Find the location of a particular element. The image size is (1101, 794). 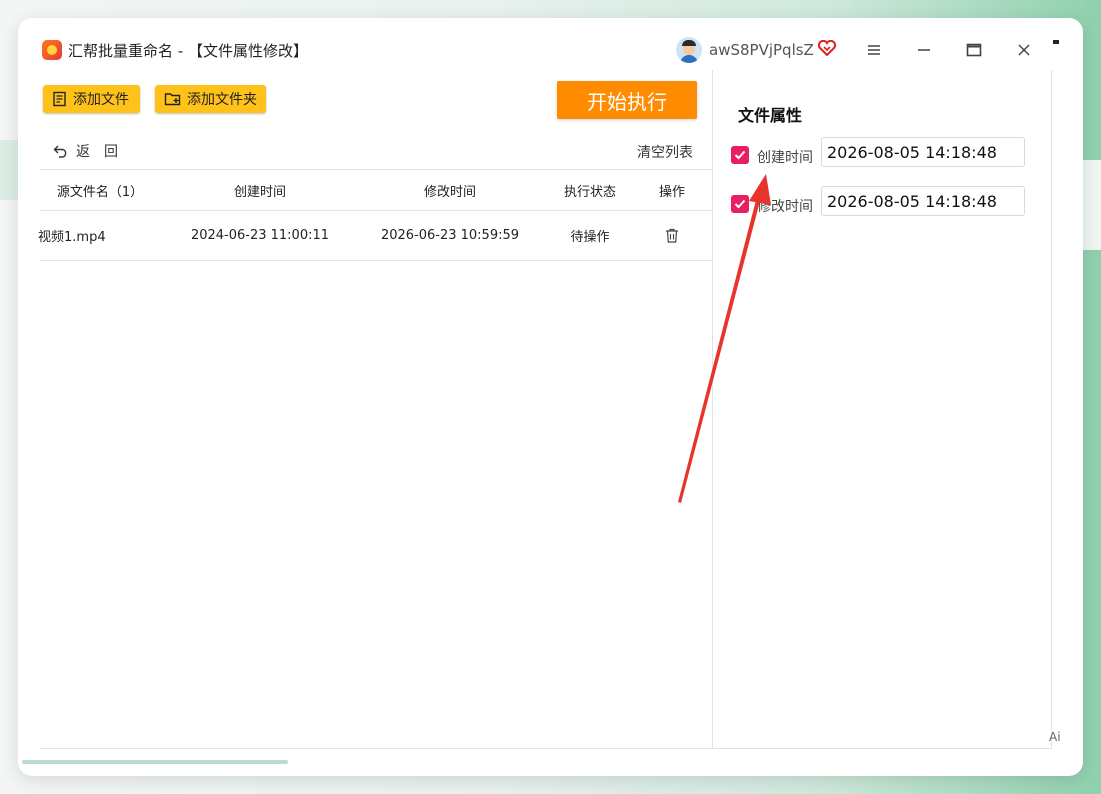

close-icon is located at coordinates (1024, 50).